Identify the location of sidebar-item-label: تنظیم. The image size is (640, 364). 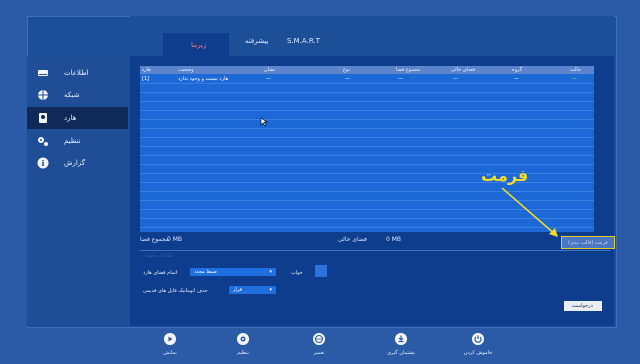
(72, 141).